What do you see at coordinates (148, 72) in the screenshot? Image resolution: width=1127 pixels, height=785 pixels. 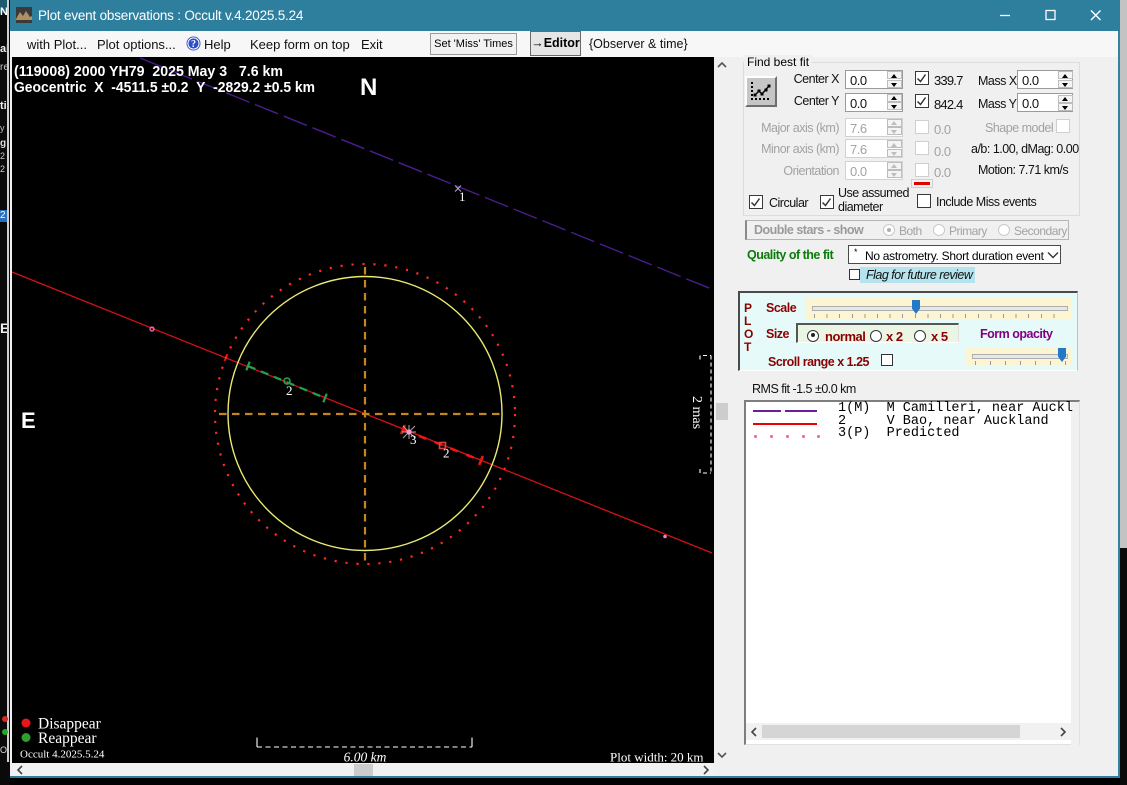 I see `svg-text:(119008) 2000 YH79 2025 May 3: (119008) 2000 YH79 2025 May 3 7.6 km` at bounding box center [148, 72].